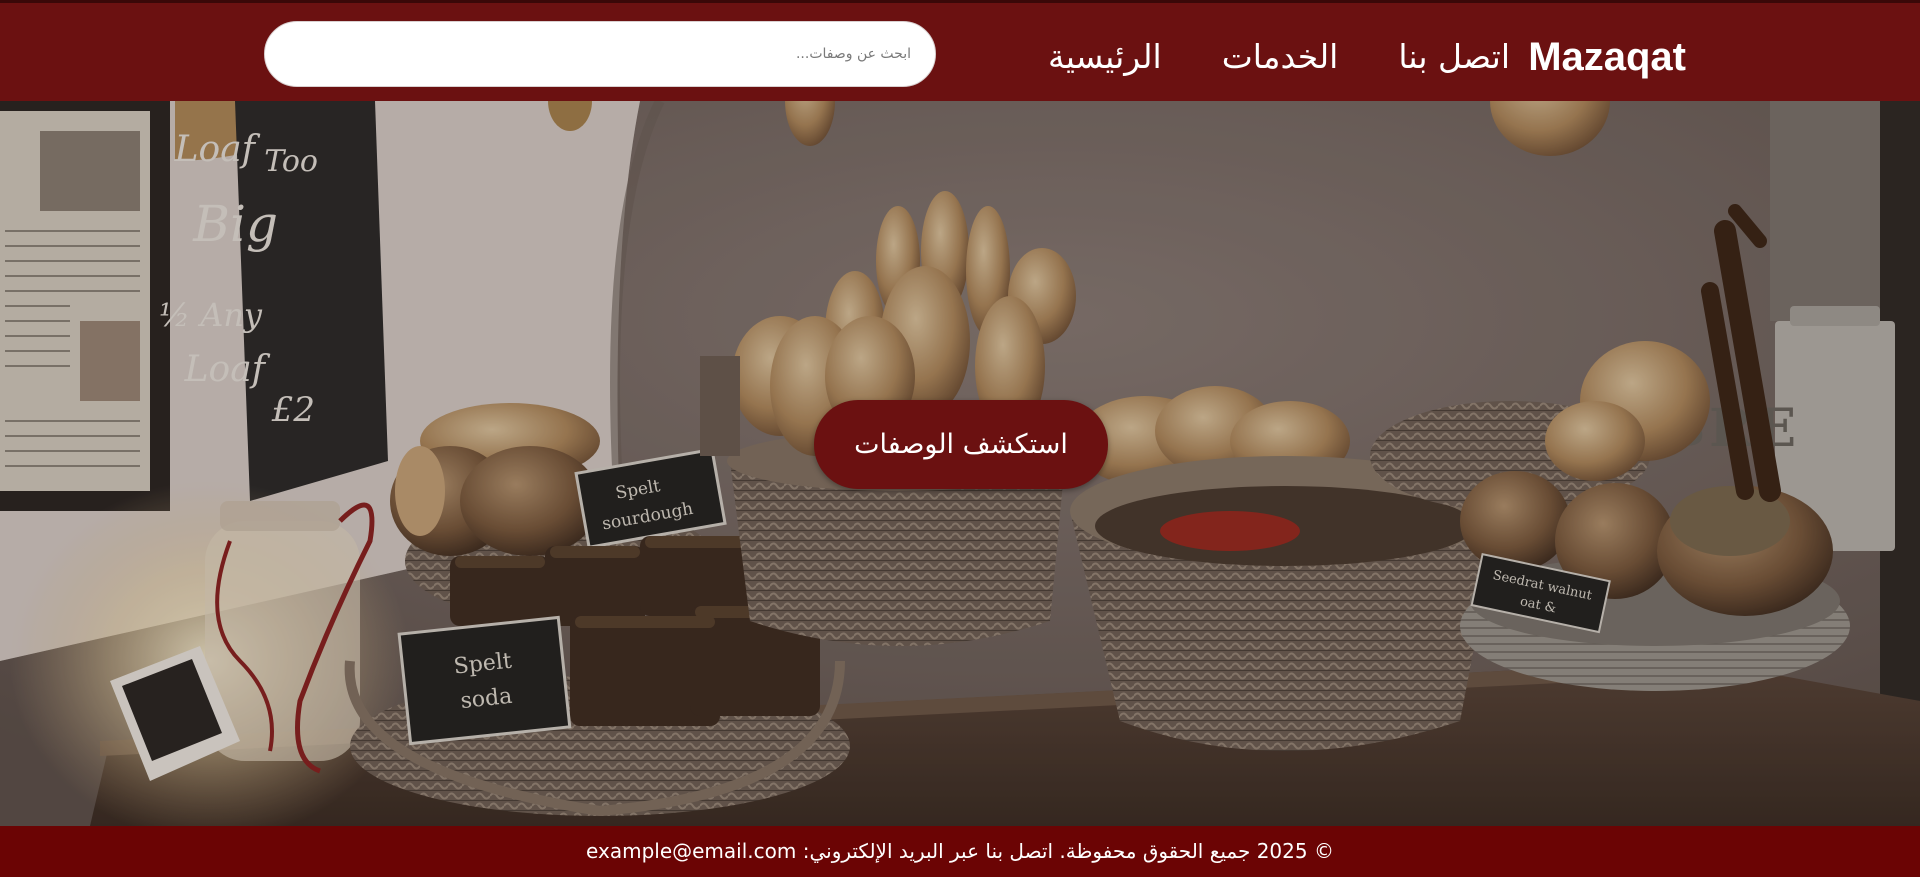  I want to click on search-input, so click(600, 54).